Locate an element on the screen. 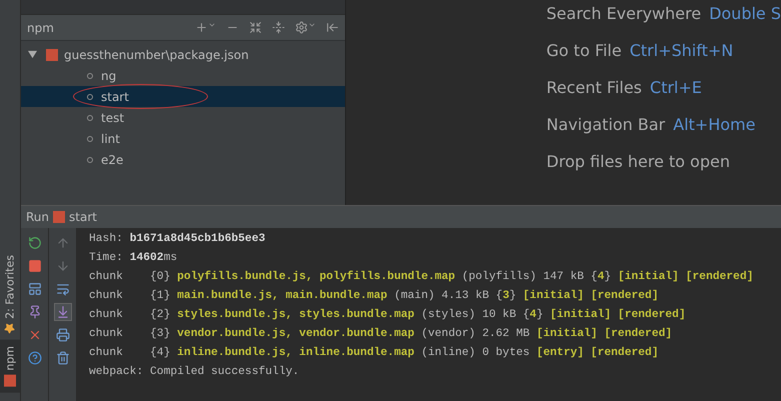 The height and width of the screenshot is (401, 781). print-button is located at coordinates (63, 335).